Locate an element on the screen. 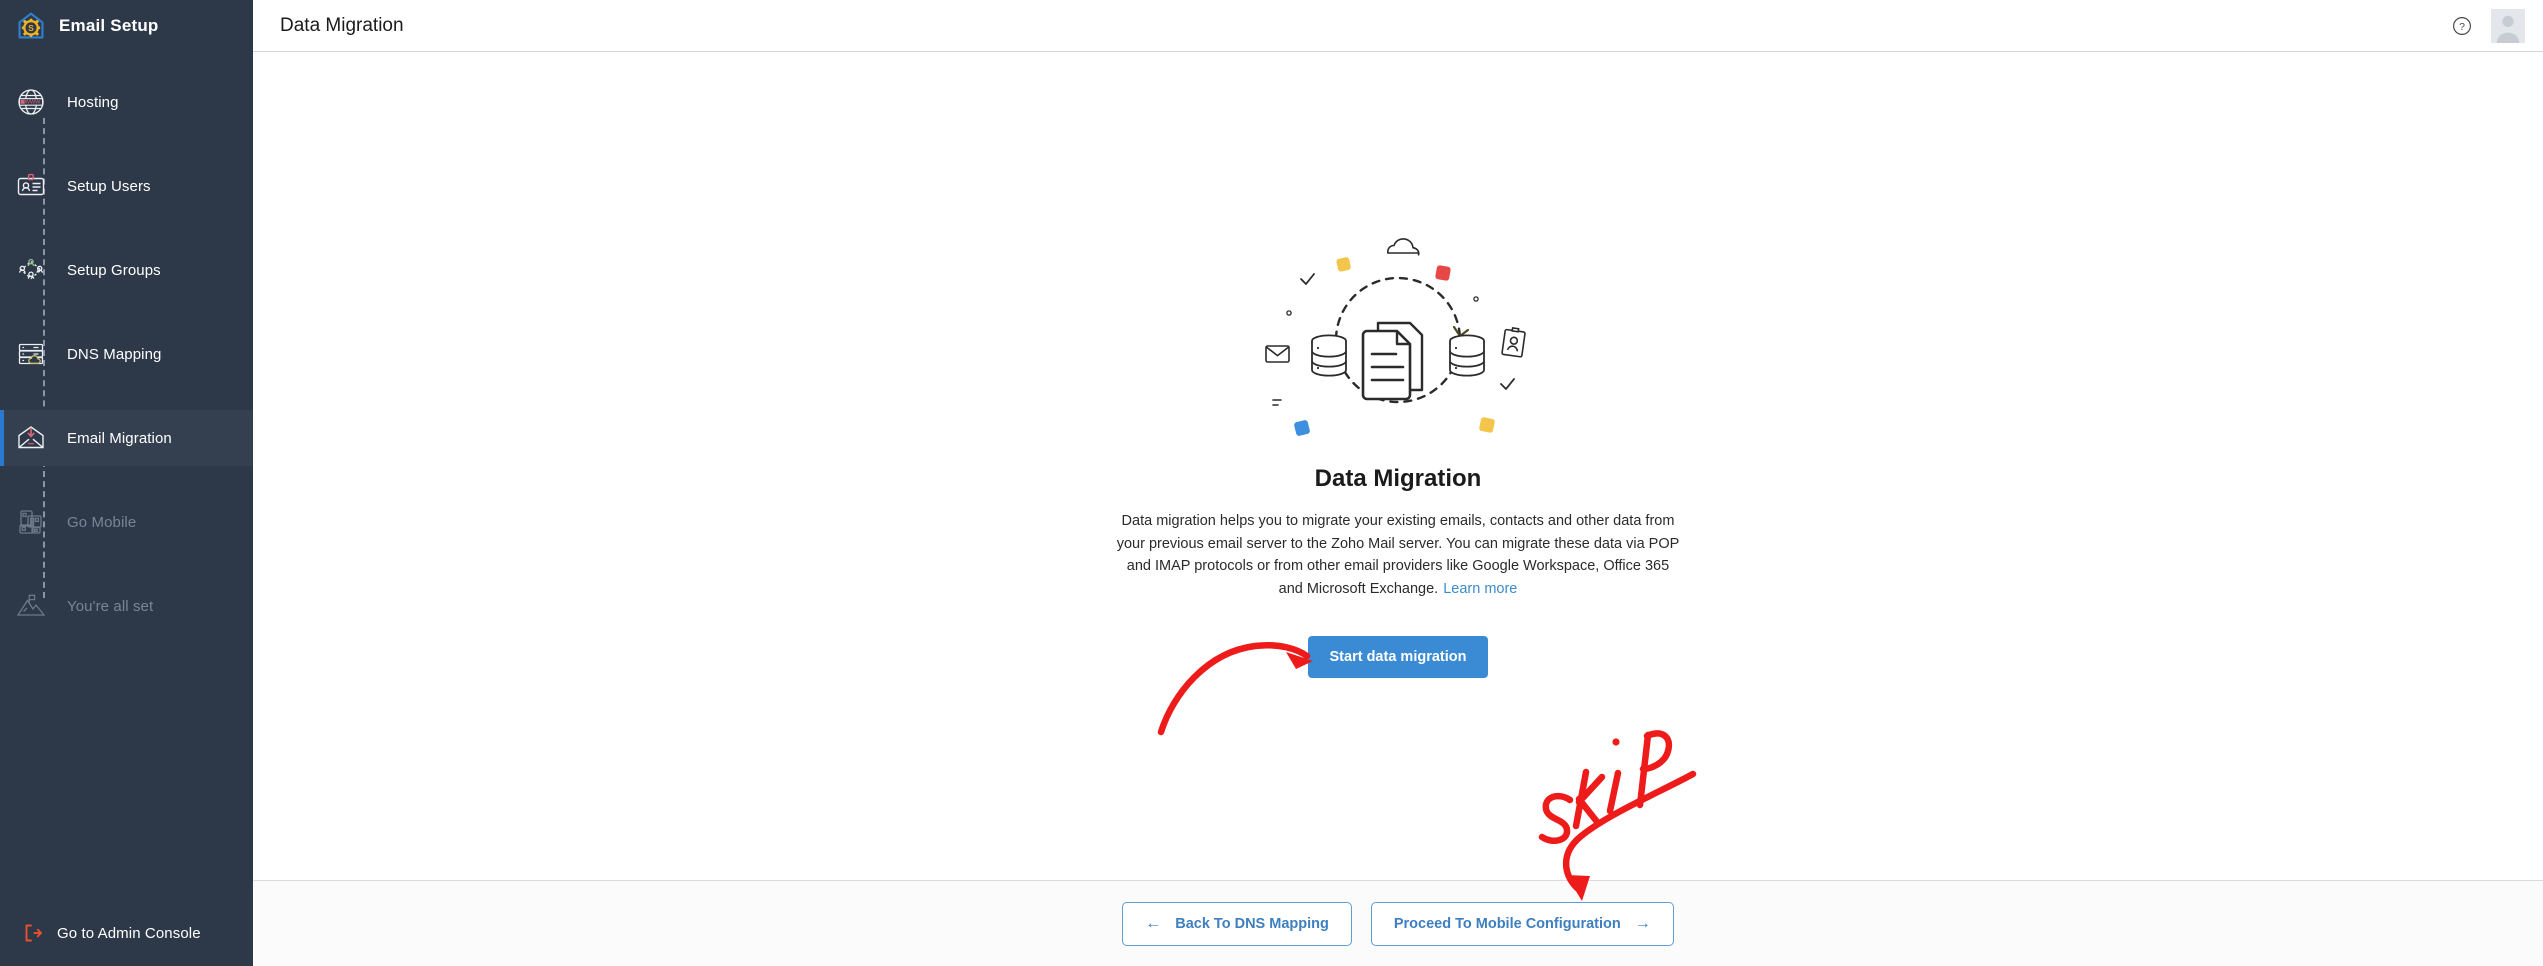 The width and height of the screenshot is (2543, 966). arrow-left-icon: ← is located at coordinates (1153, 923).